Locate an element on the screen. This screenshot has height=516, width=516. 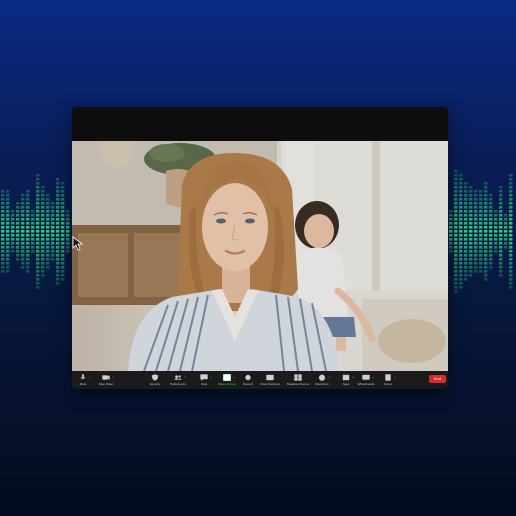
toolbar-participants-button: Participants is located at coordinates (178, 380).